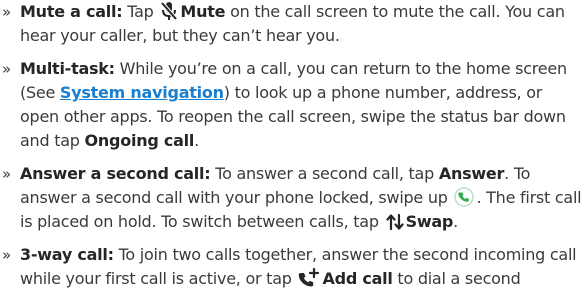 The height and width of the screenshot is (288, 585). What do you see at coordinates (71, 11) in the screenshot?
I see `item-title: Mute a call:` at bounding box center [71, 11].